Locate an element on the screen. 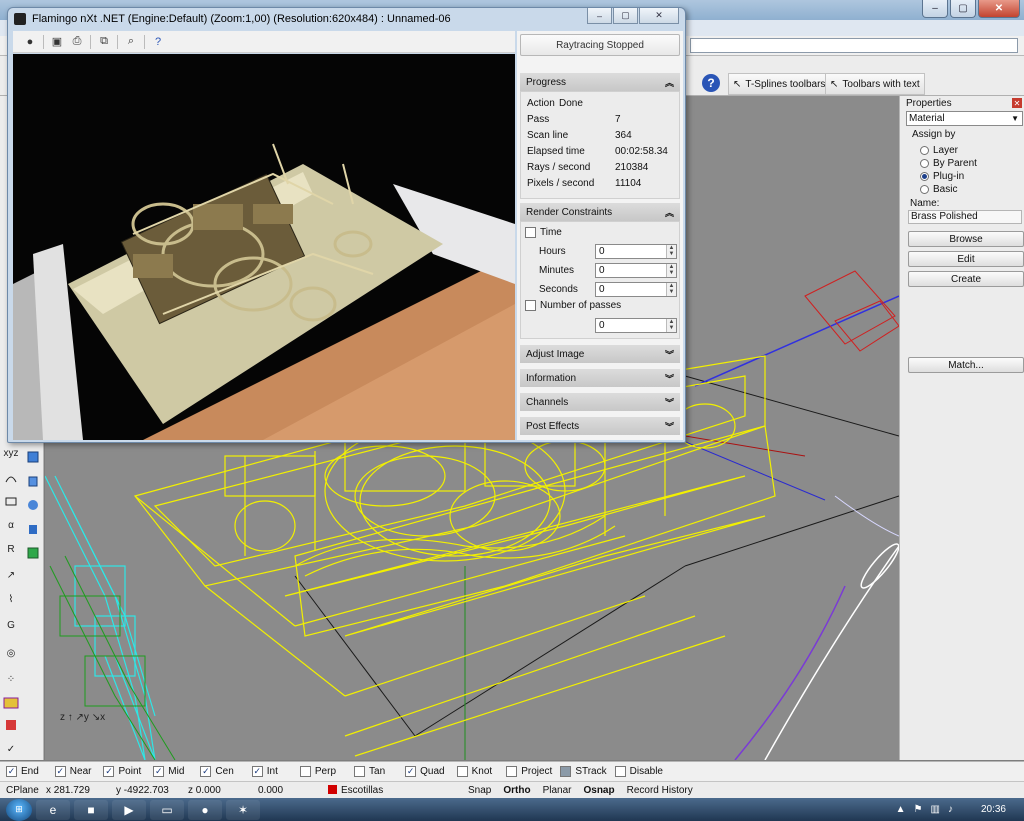 Image resolution: width=1024 pixels, height=821 pixels. explorer-icon: ▭ is located at coordinates (167, 809).